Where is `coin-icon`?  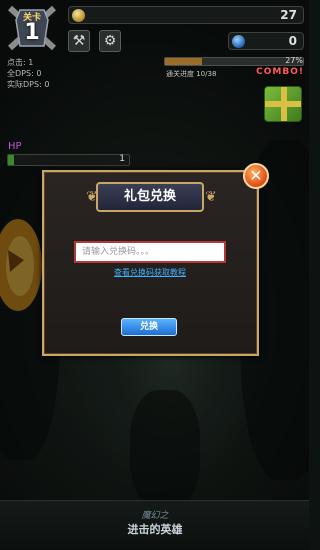
coin-icon is located at coordinates (78, 15).